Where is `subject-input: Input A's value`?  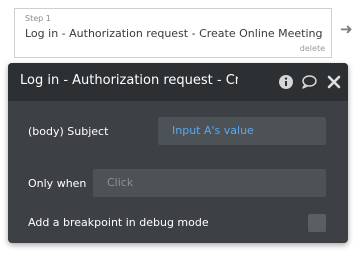
subject-input: Input A's value is located at coordinates (242, 131).